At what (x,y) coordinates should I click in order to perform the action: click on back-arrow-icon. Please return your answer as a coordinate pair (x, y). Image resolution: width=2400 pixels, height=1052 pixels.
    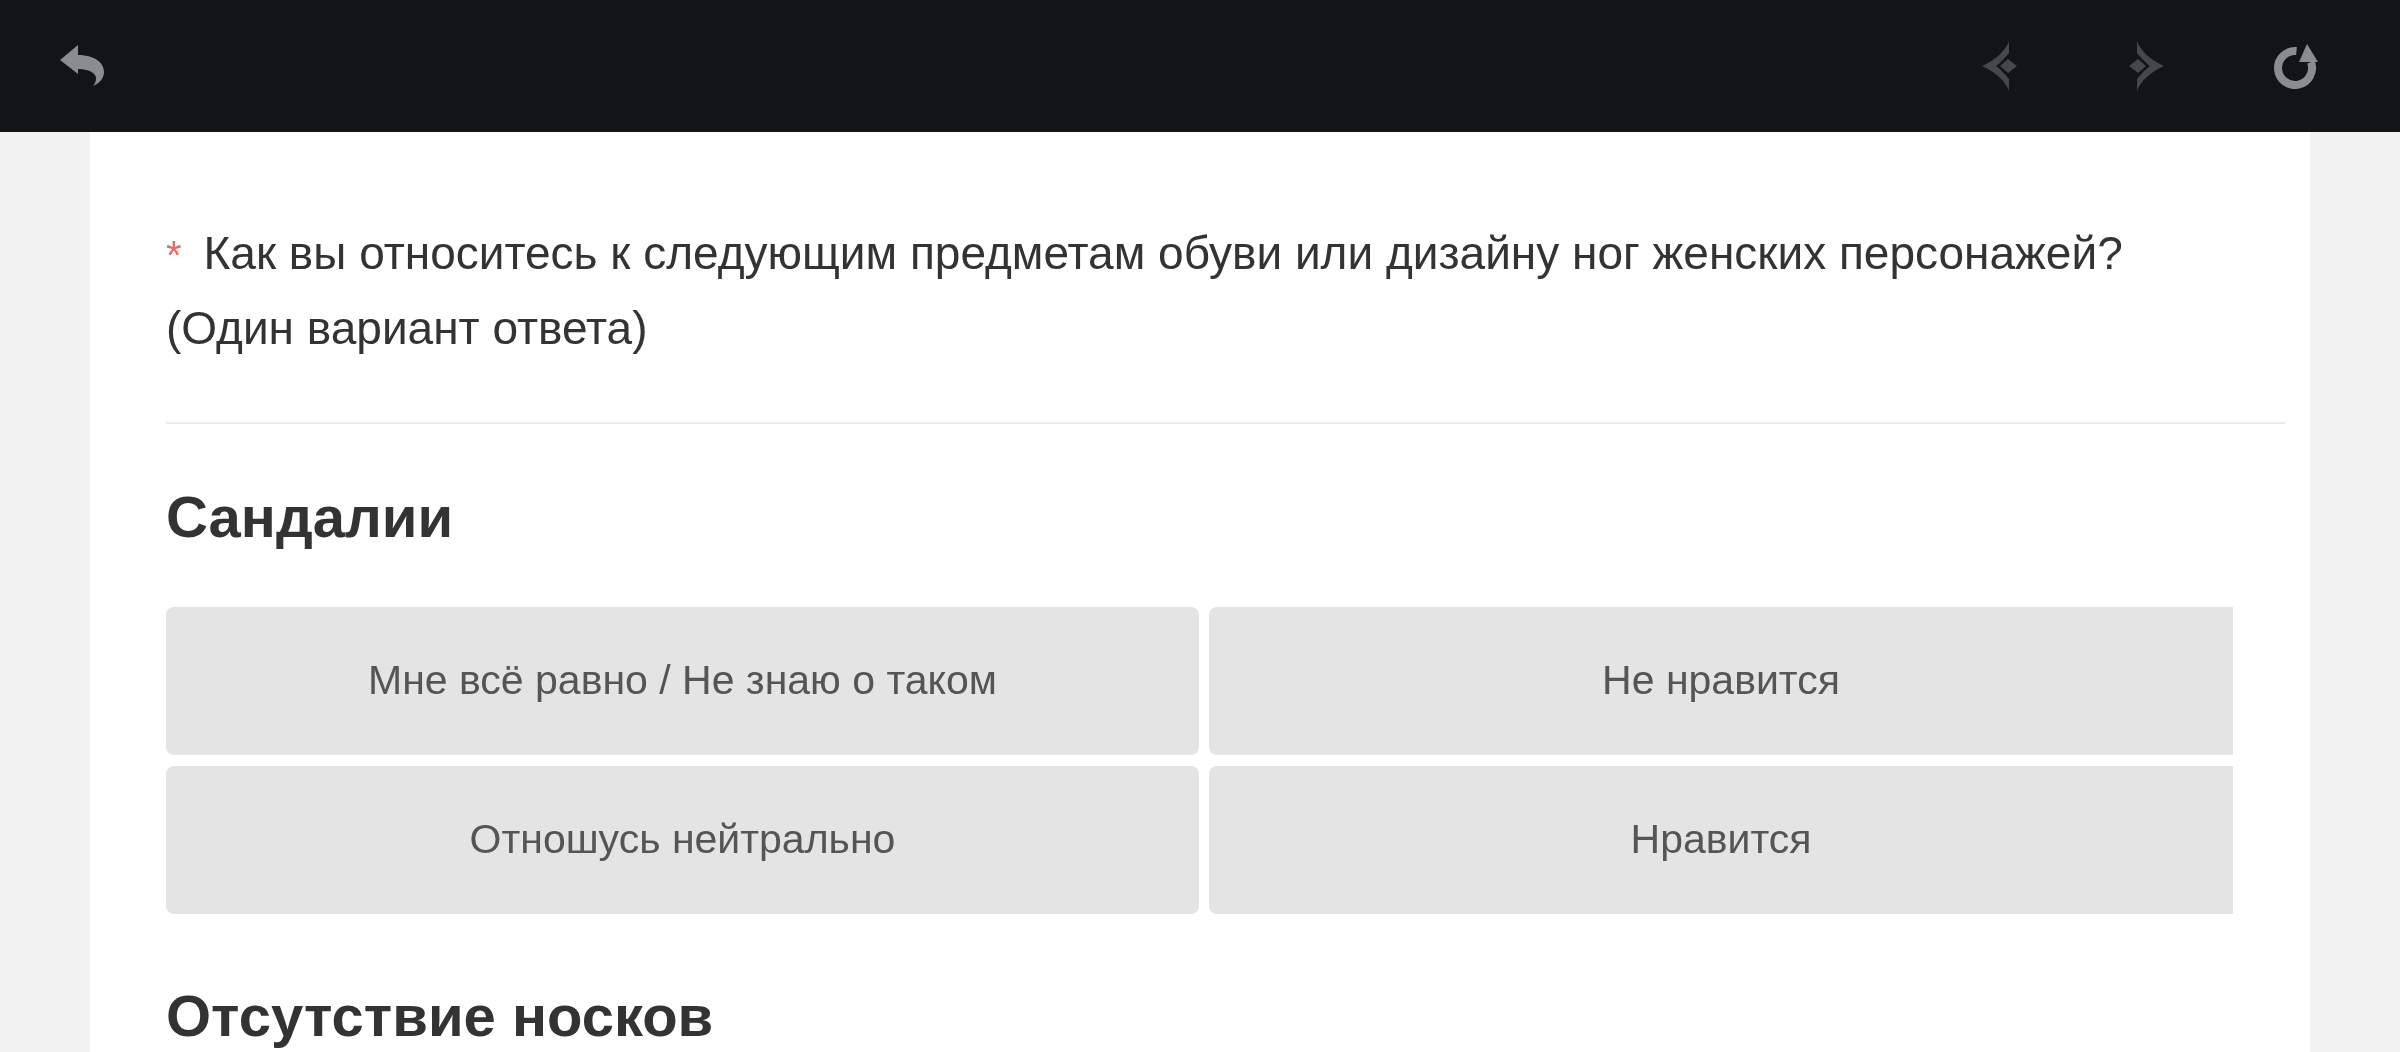
    Looking at the image, I should click on (82, 66).